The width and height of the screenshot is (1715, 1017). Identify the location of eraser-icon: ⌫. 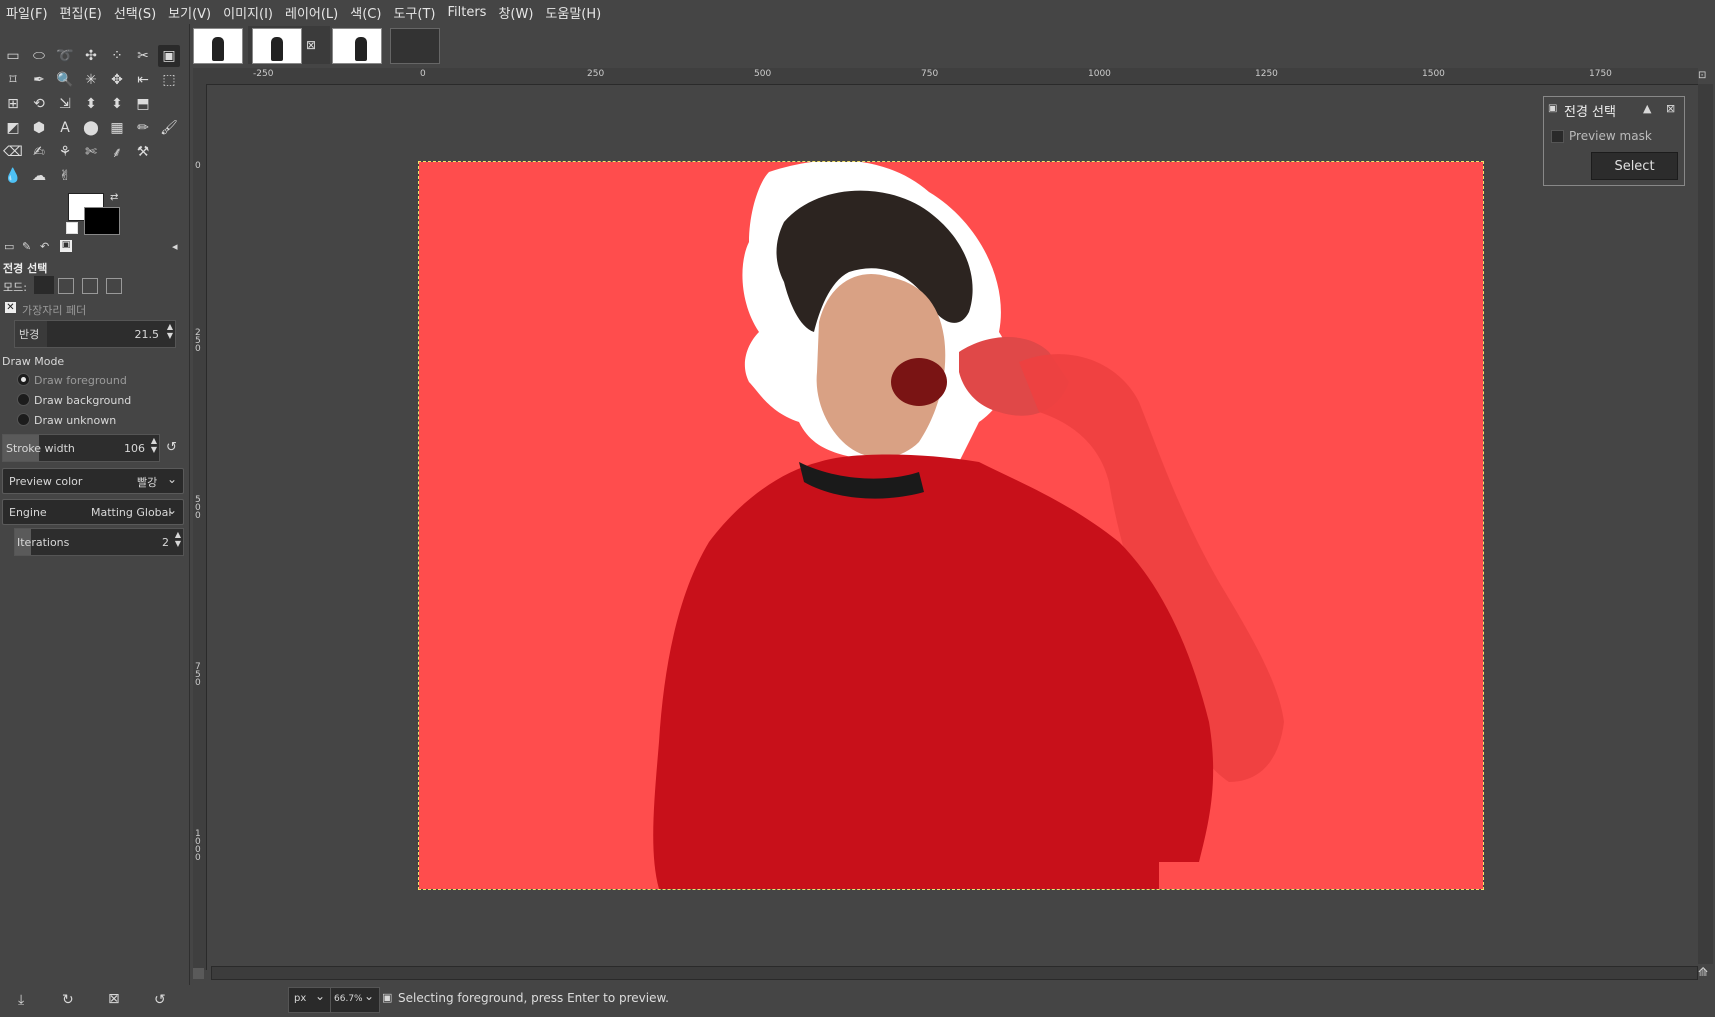
(13, 152).